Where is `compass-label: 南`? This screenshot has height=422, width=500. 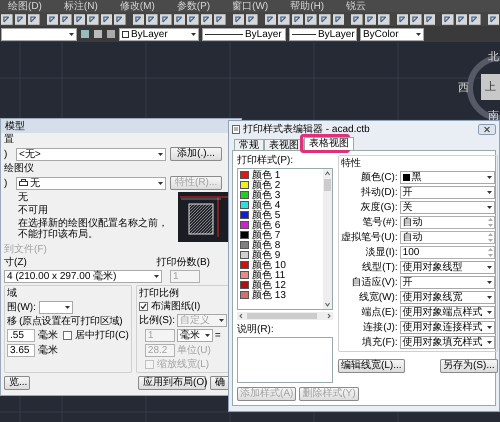
compass-label: 南 is located at coordinates (493, 116).